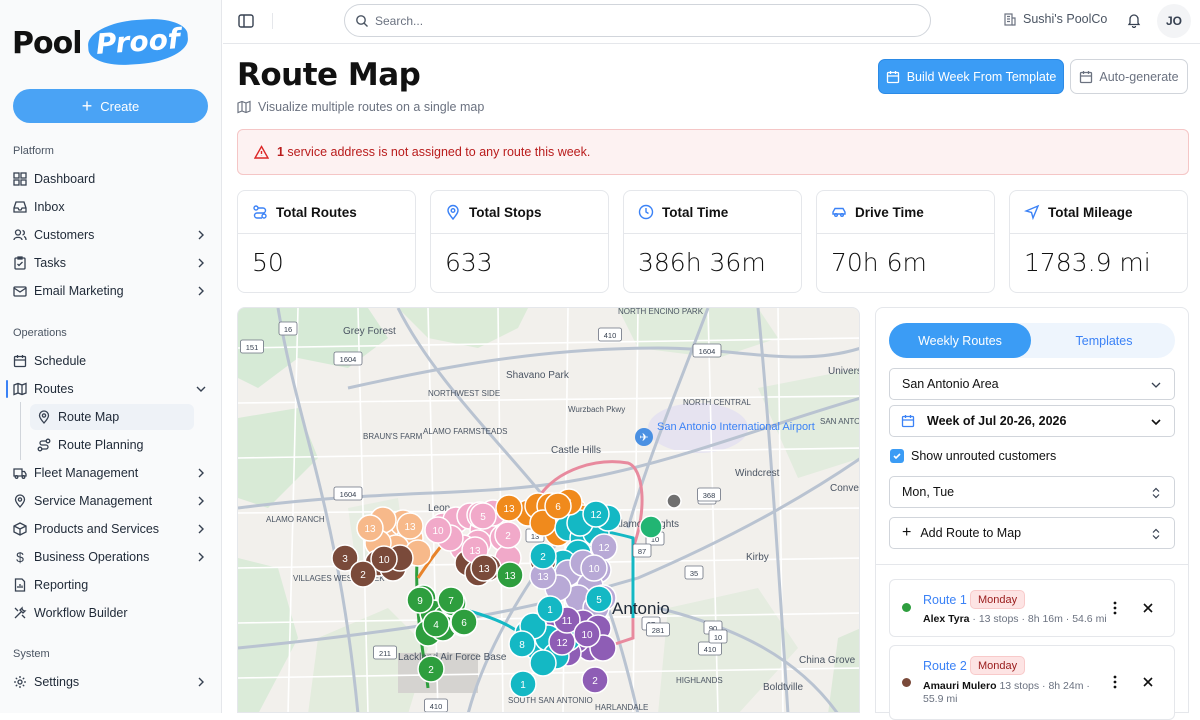 This screenshot has width=1200, height=720. What do you see at coordinates (110, 106) in the screenshot?
I see `create-button: + Create` at bounding box center [110, 106].